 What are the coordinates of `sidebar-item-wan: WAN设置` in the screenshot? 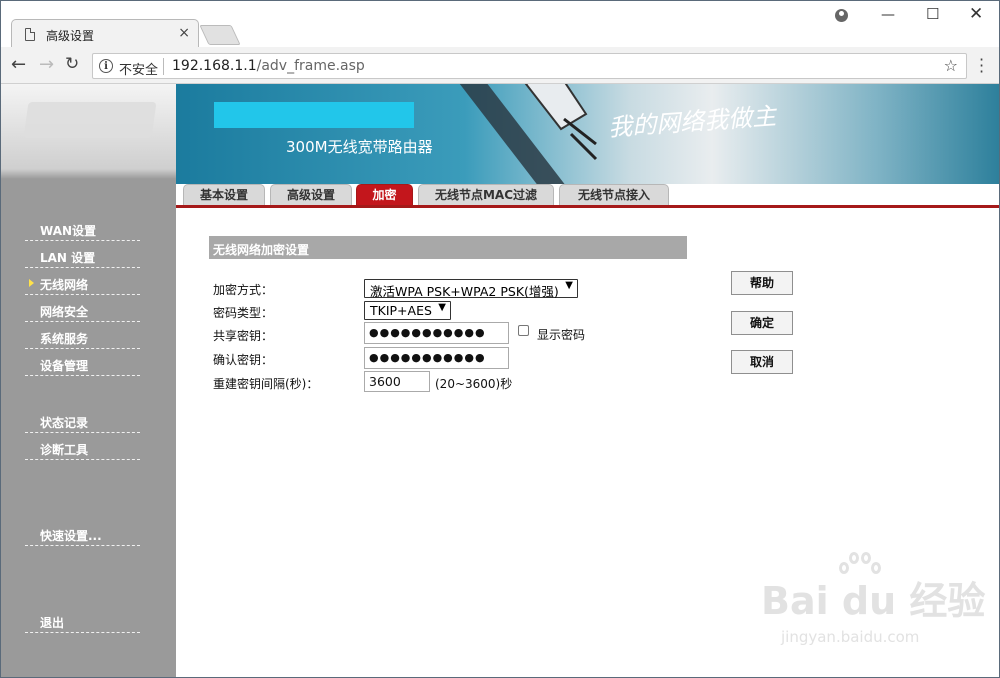 It's located at (82, 228).